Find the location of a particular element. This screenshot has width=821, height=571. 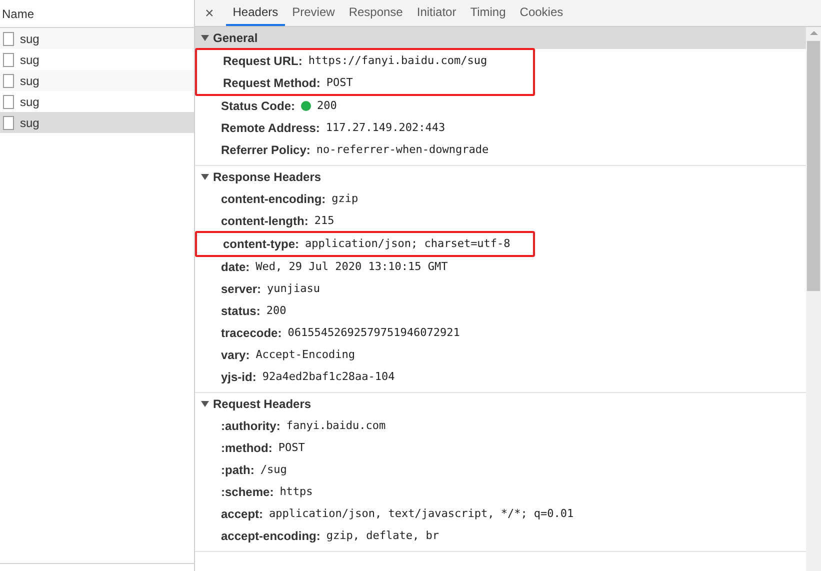

scrollbar is located at coordinates (813, 299).